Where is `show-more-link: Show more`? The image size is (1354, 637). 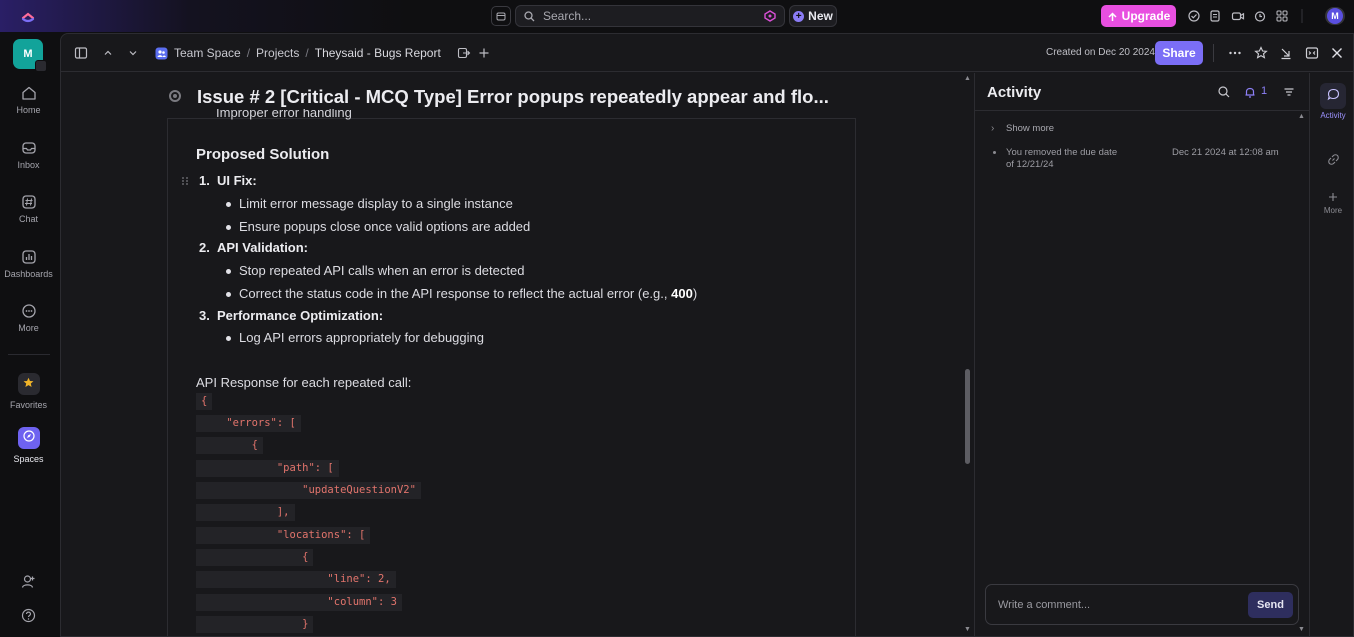 show-more-link: Show more is located at coordinates (1030, 128).